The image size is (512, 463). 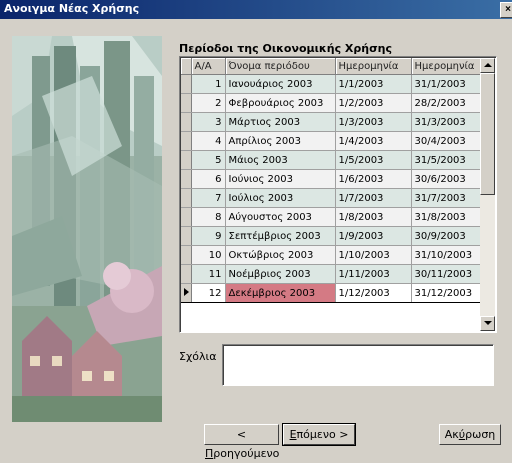 I want to click on cell-period-name: Σεπτέμβριος 2003, so click(x=280, y=236).